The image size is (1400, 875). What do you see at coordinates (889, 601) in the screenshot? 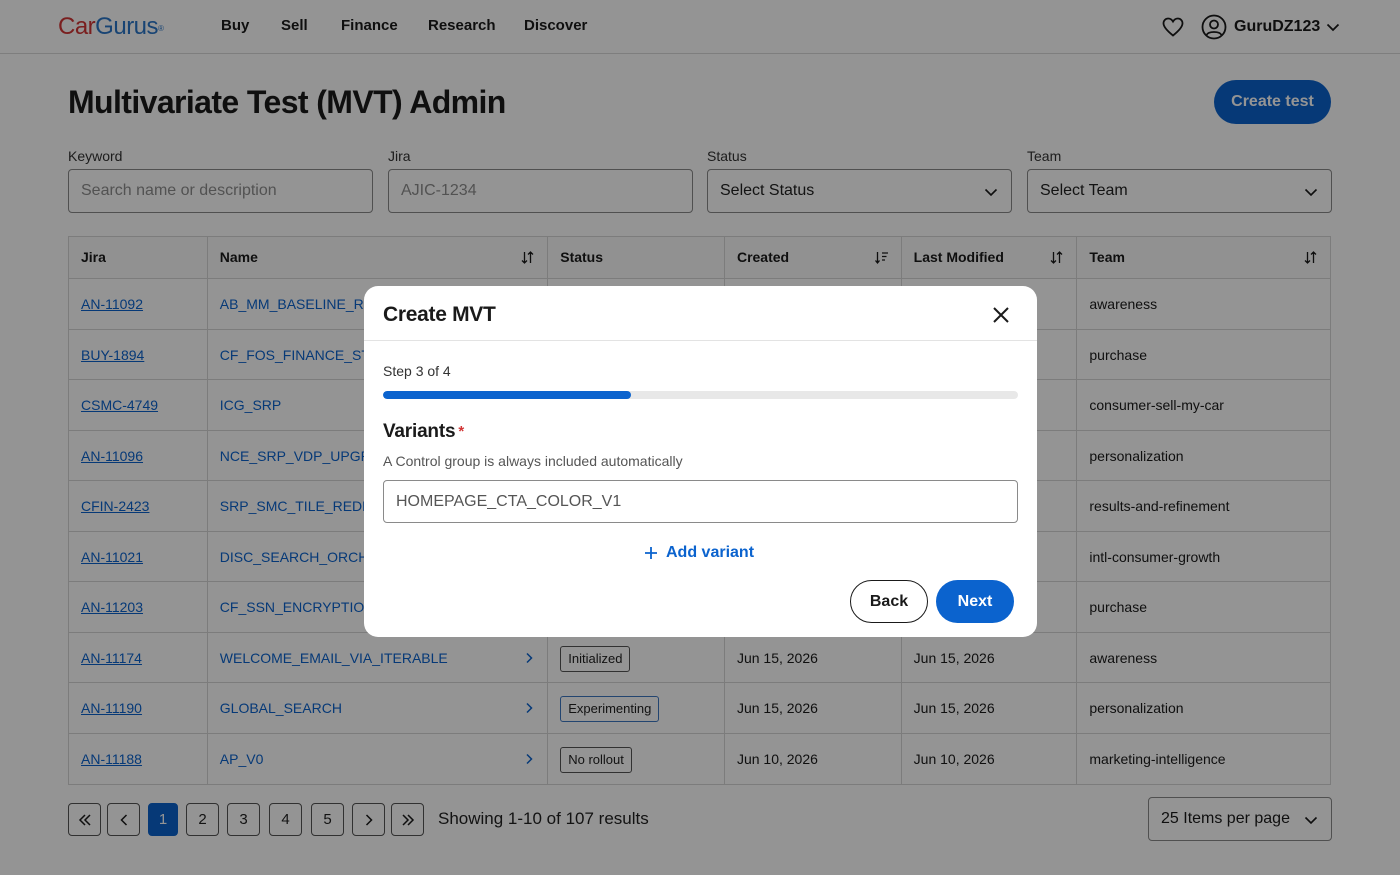
I see `back-button: Back` at bounding box center [889, 601].